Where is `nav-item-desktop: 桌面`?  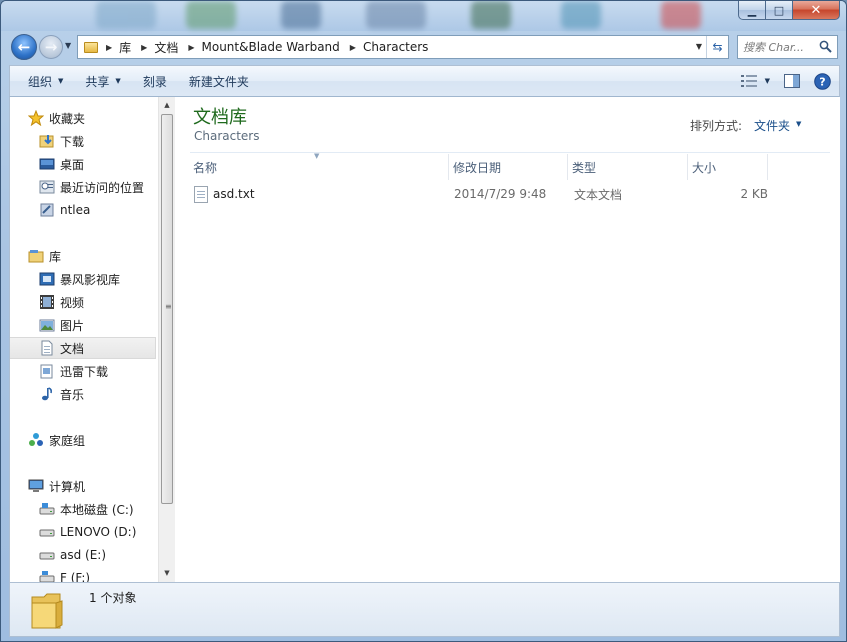 nav-item-desktop: 桌面 is located at coordinates (83, 164).